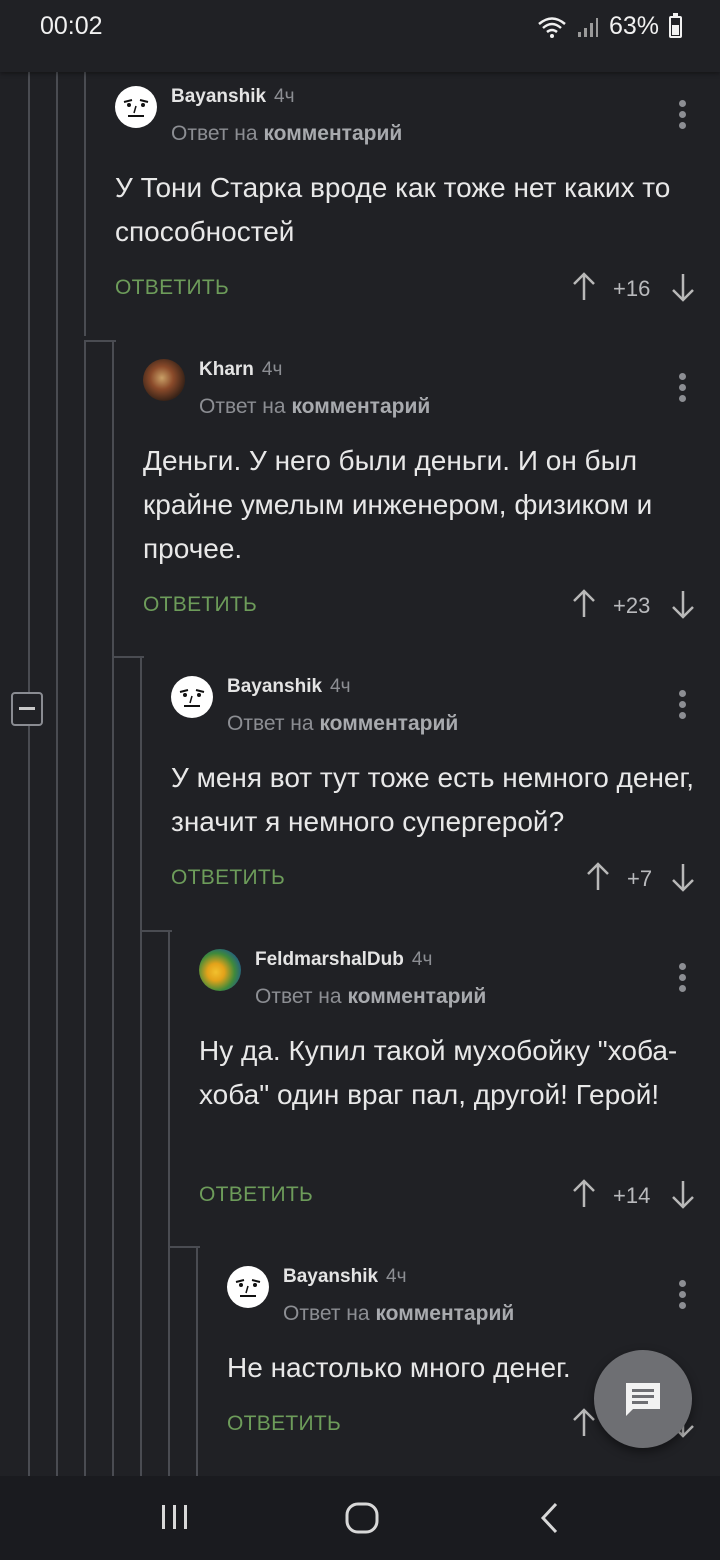  Describe the element at coordinates (343, 960) in the screenshot. I see `comment-author: FeldmarshalDub 4ч` at that location.